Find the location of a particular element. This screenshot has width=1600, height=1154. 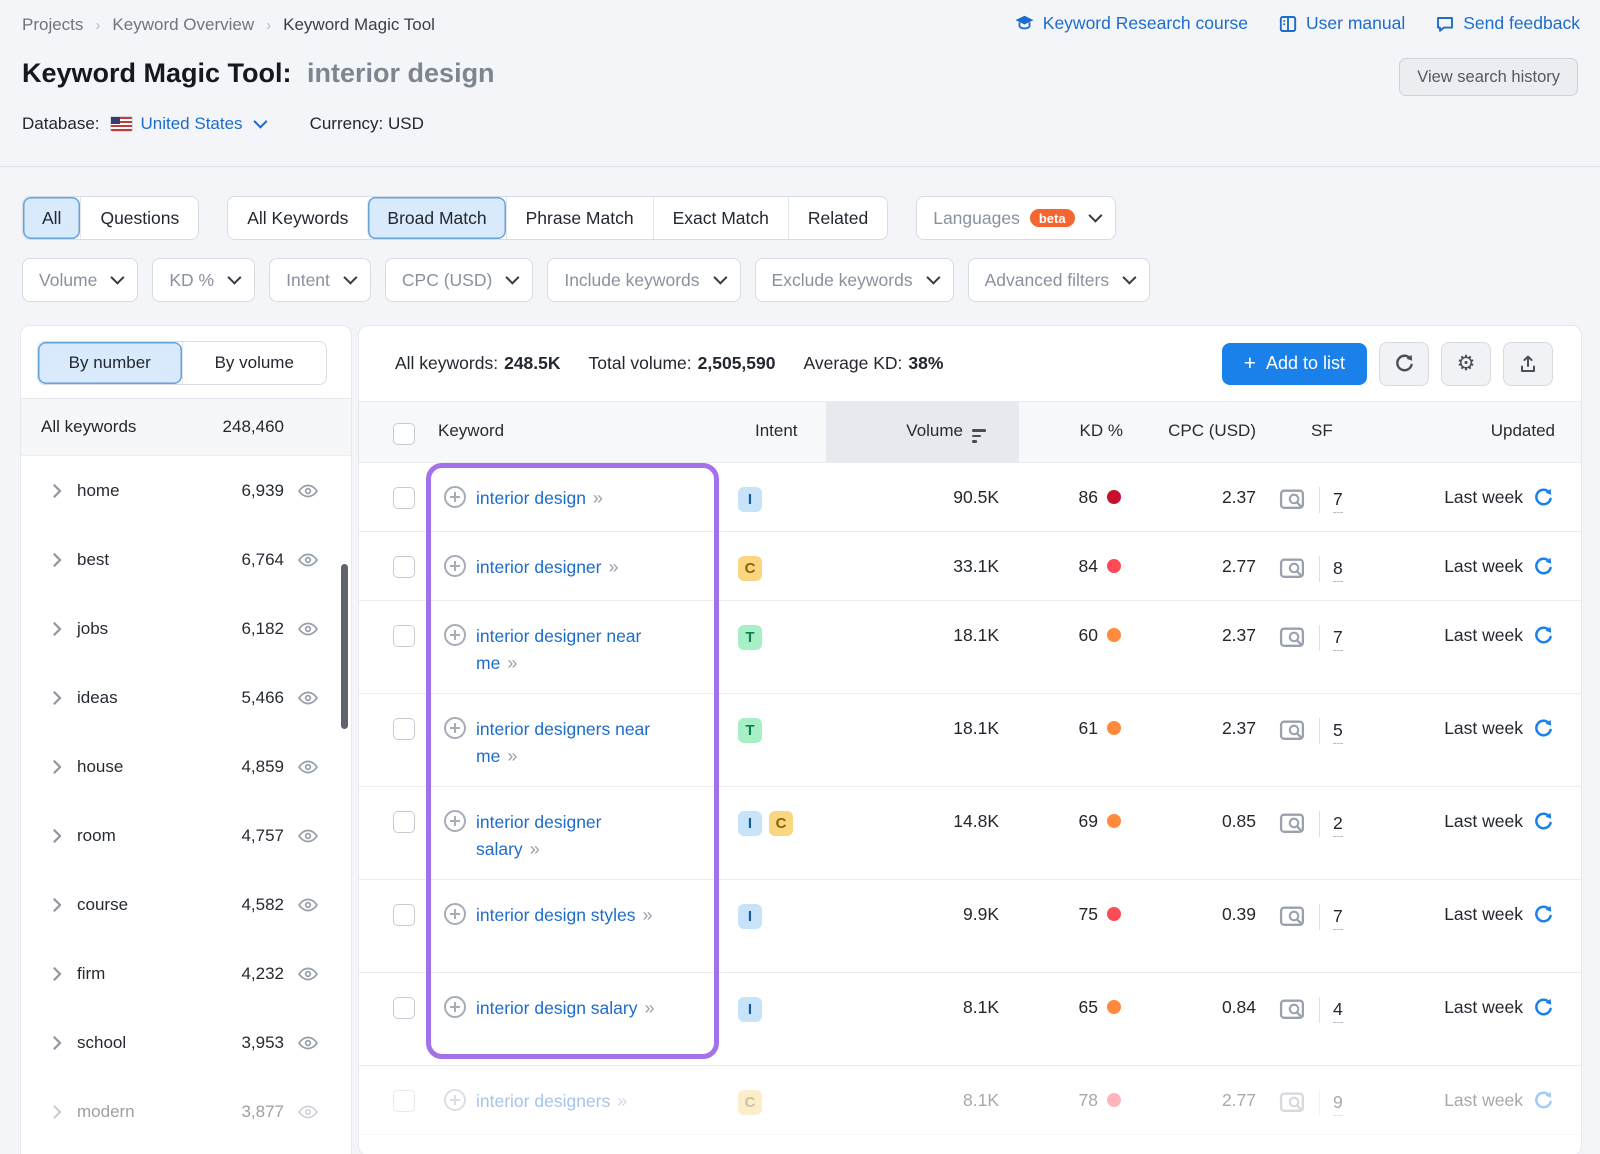

match-tab-all-keywords: All Keywords is located at coordinates (297, 218).